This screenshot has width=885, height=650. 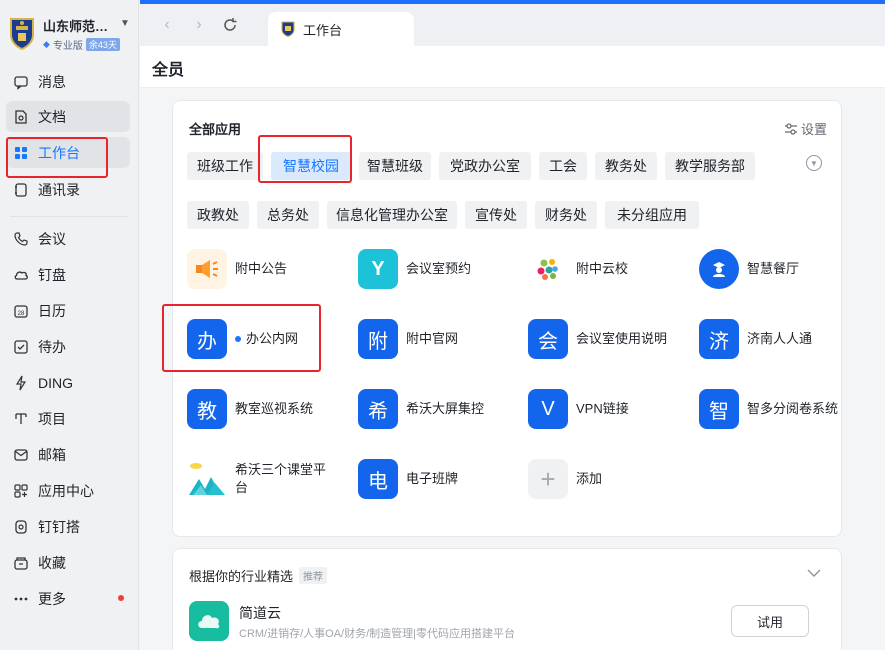 What do you see at coordinates (68, 116) in the screenshot?
I see `sidebar-item-documents: 文档` at bounding box center [68, 116].